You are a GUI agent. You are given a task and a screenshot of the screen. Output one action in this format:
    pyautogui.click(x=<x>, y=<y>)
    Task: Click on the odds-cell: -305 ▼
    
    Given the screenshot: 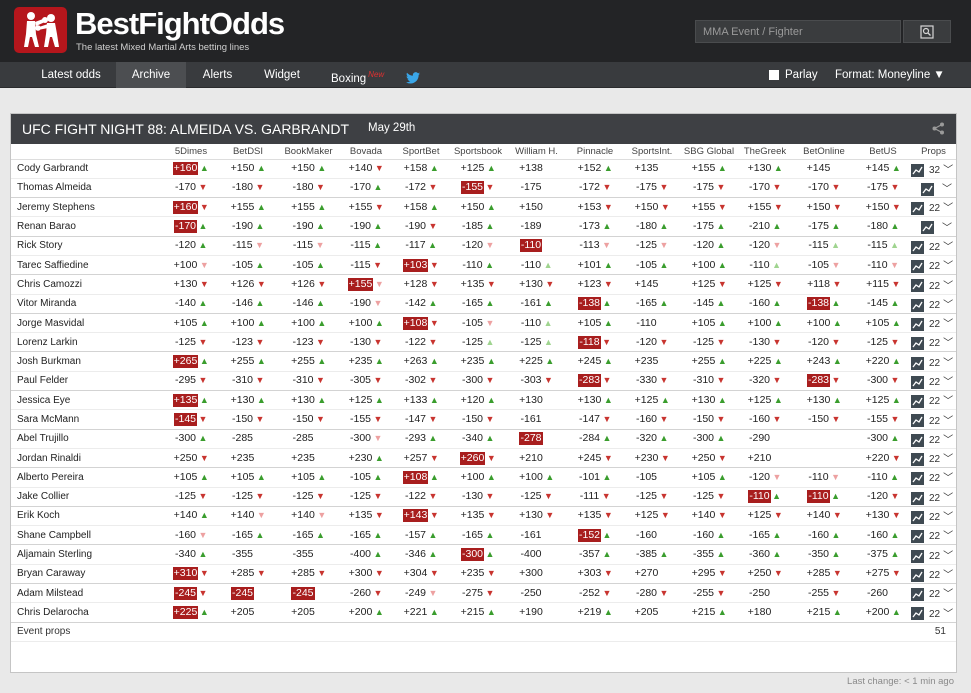 What is the action you would take?
    pyautogui.click(x=366, y=381)
    